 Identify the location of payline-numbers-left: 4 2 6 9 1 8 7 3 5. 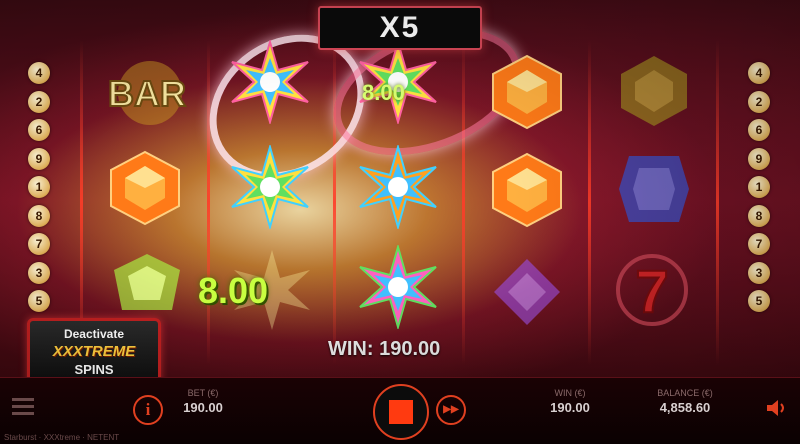
(40, 190).